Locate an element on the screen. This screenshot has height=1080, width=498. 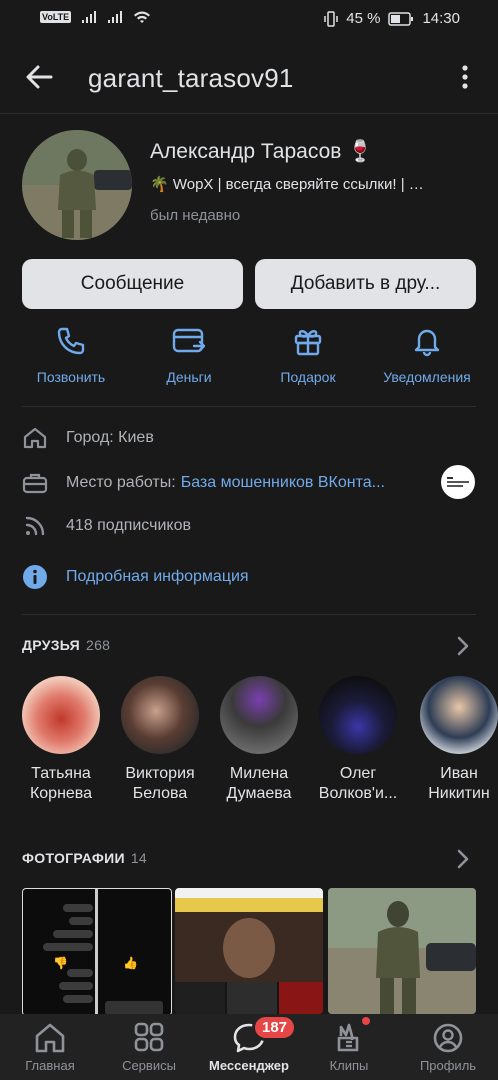
friend-item: Татьяна Корнева is located at coordinates (61, 740).